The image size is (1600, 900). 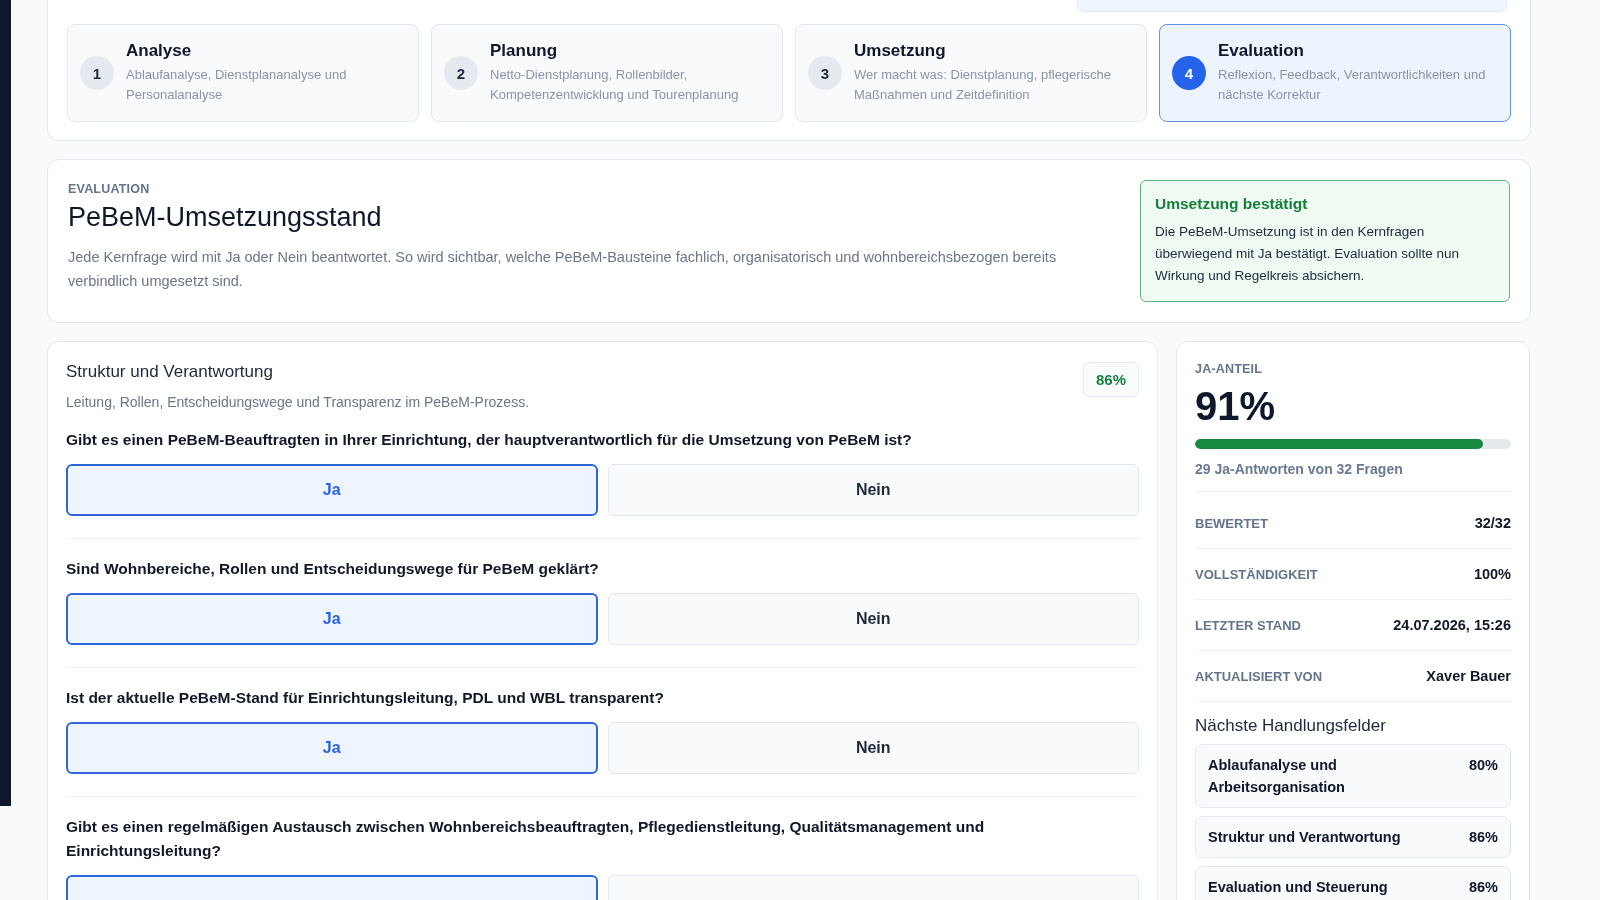 I want to click on step-title: Umsetzung, so click(x=900, y=51).